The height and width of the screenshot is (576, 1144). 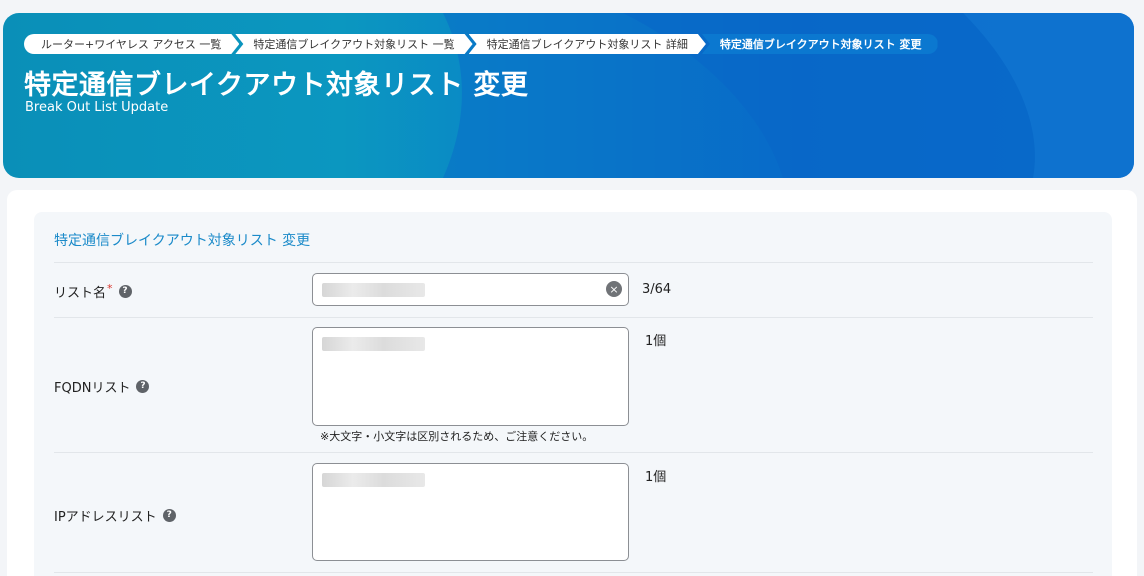 What do you see at coordinates (182, 241) in the screenshot?
I see `section-title: 特定通信ブレイクアウト対象リスト 変更` at bounding box center [182, 241].